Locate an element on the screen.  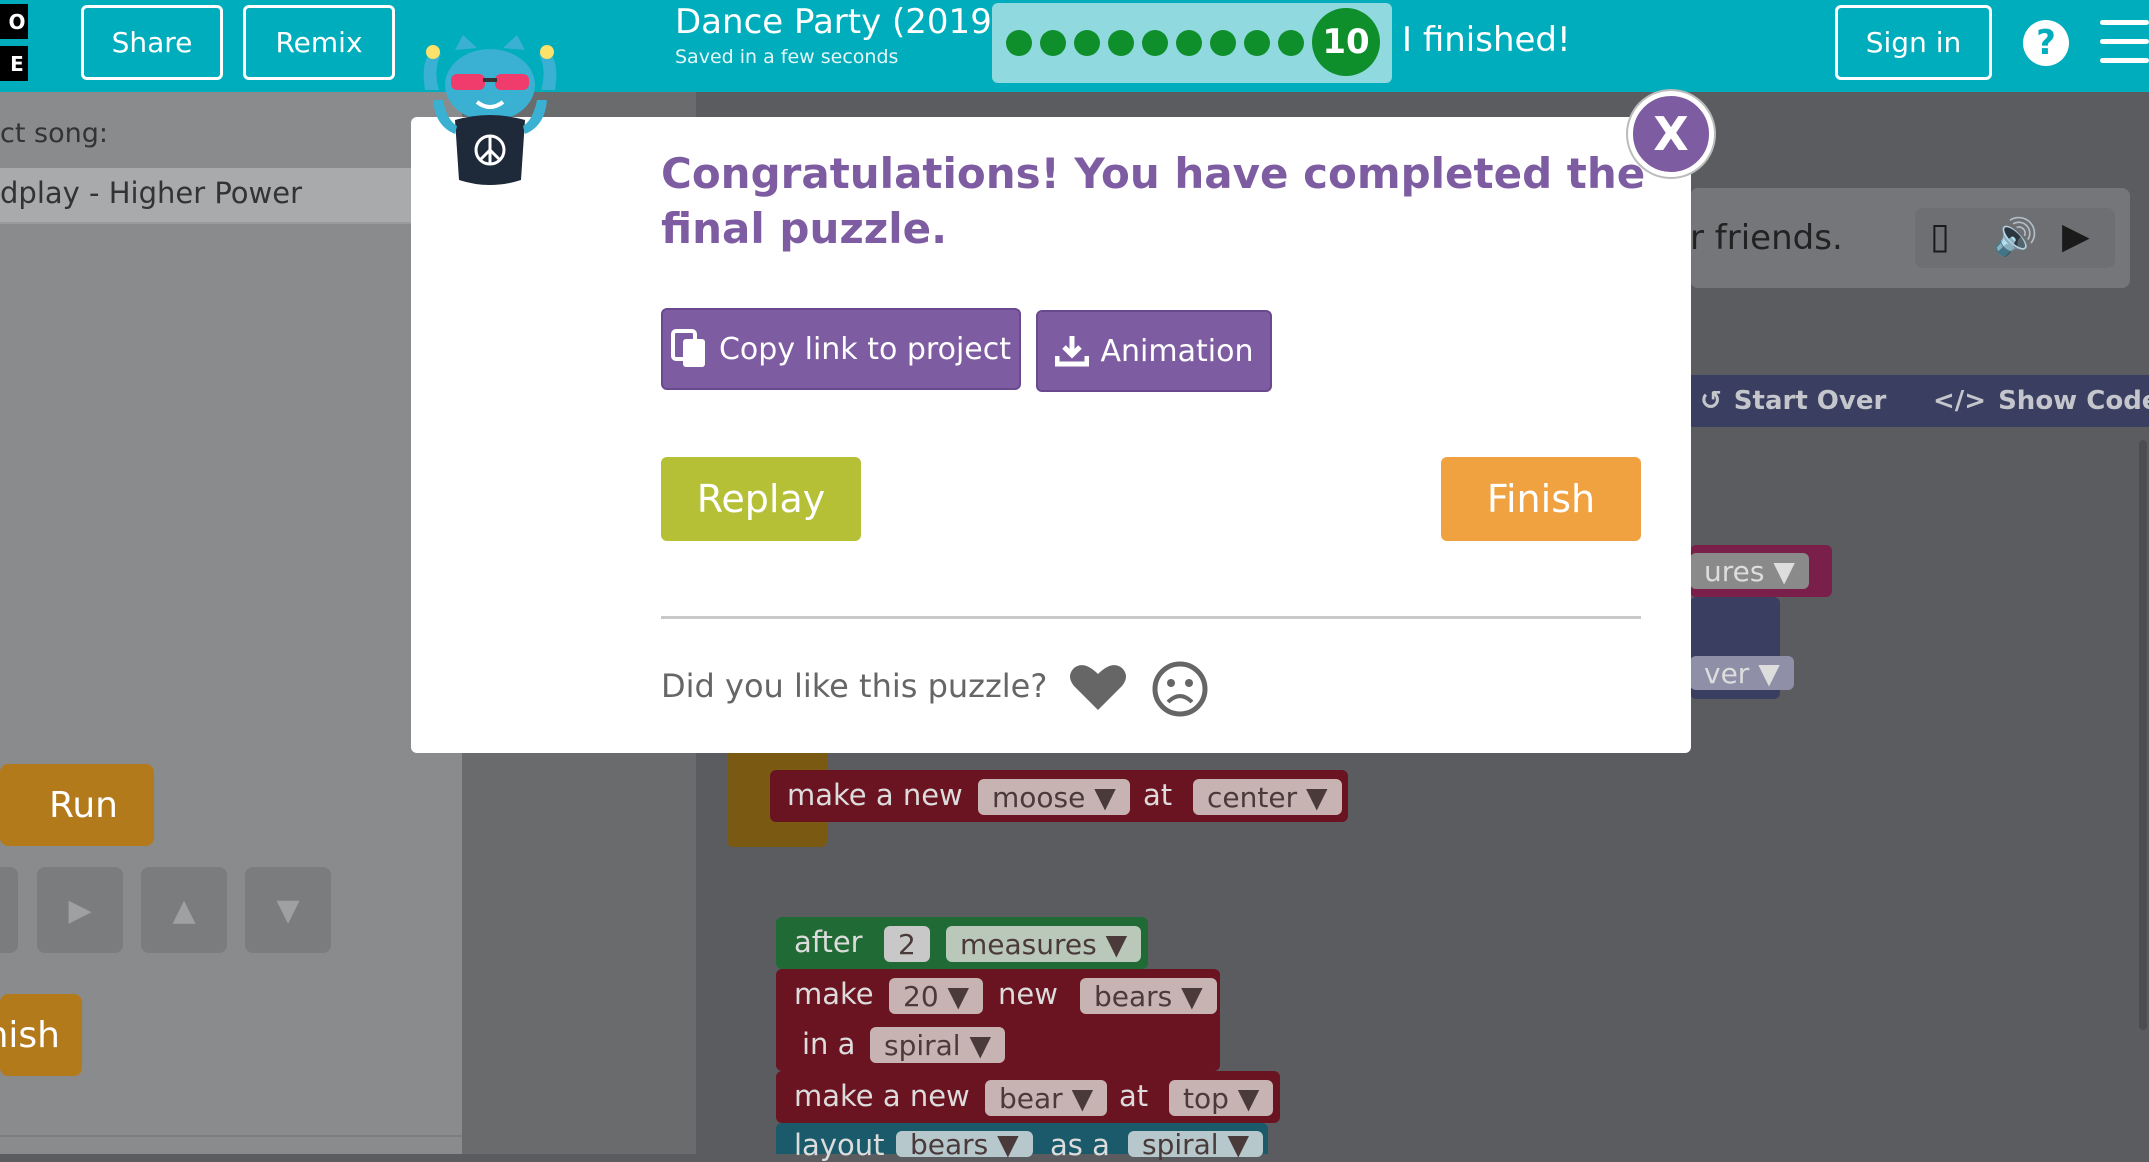
block-slot: ver ▼ is located at coordinates (1742, 673).